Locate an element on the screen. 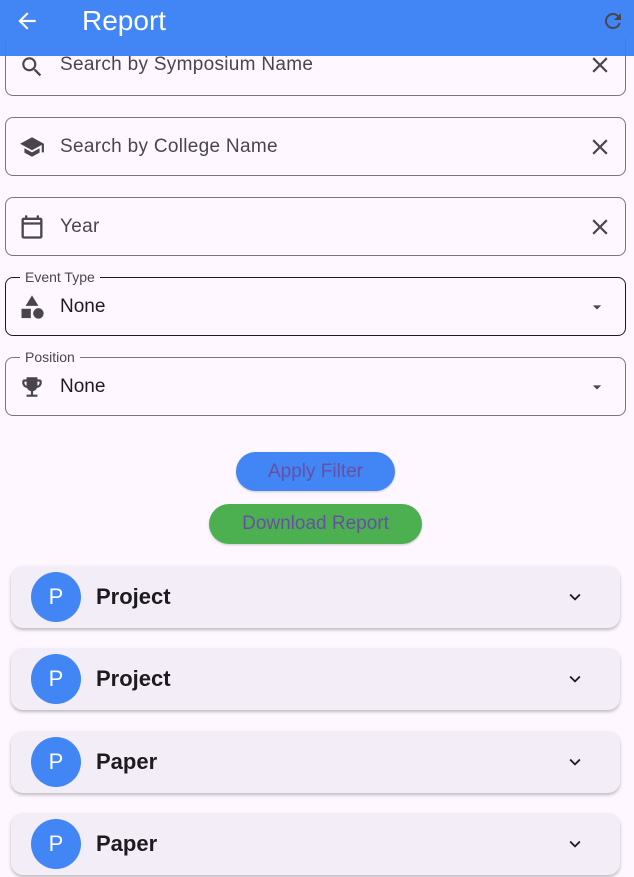  clear-symposium-icon is located at coordinates (600, 65).